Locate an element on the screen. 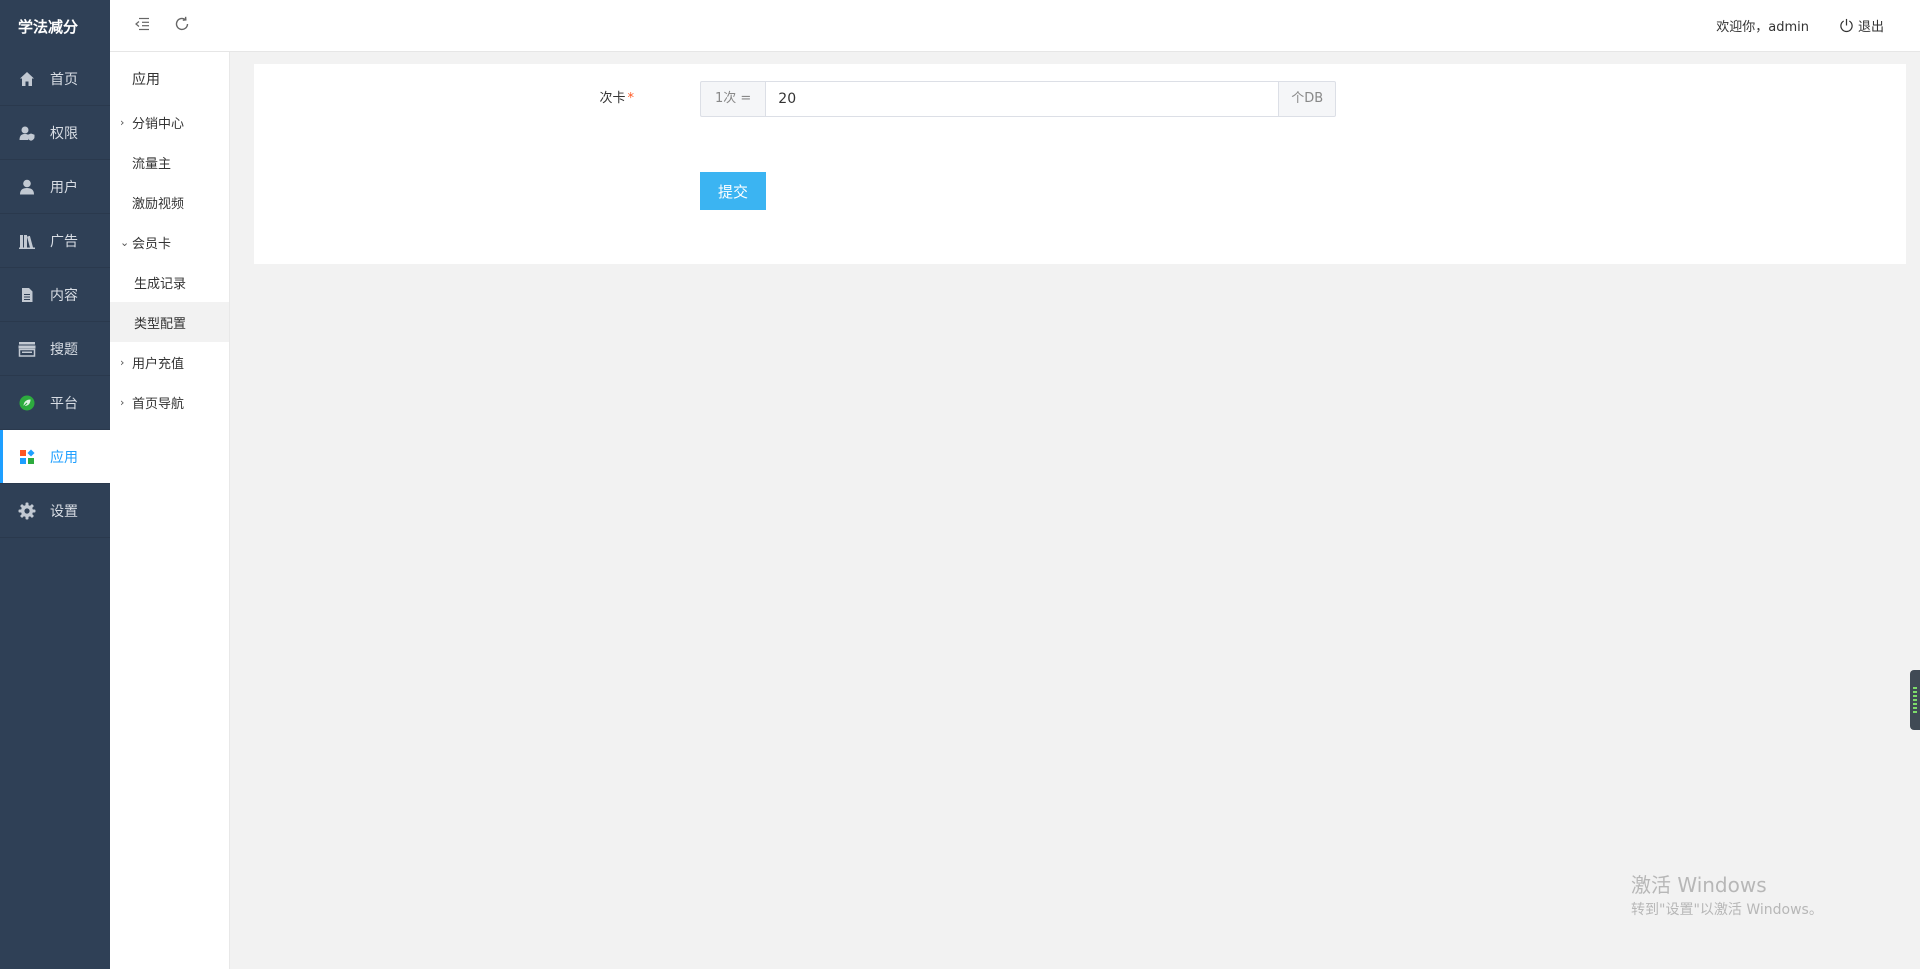 The width and height of the screenshot is (1920, 969). nav-item-label: 广告 is located at coordinates (64, 241).